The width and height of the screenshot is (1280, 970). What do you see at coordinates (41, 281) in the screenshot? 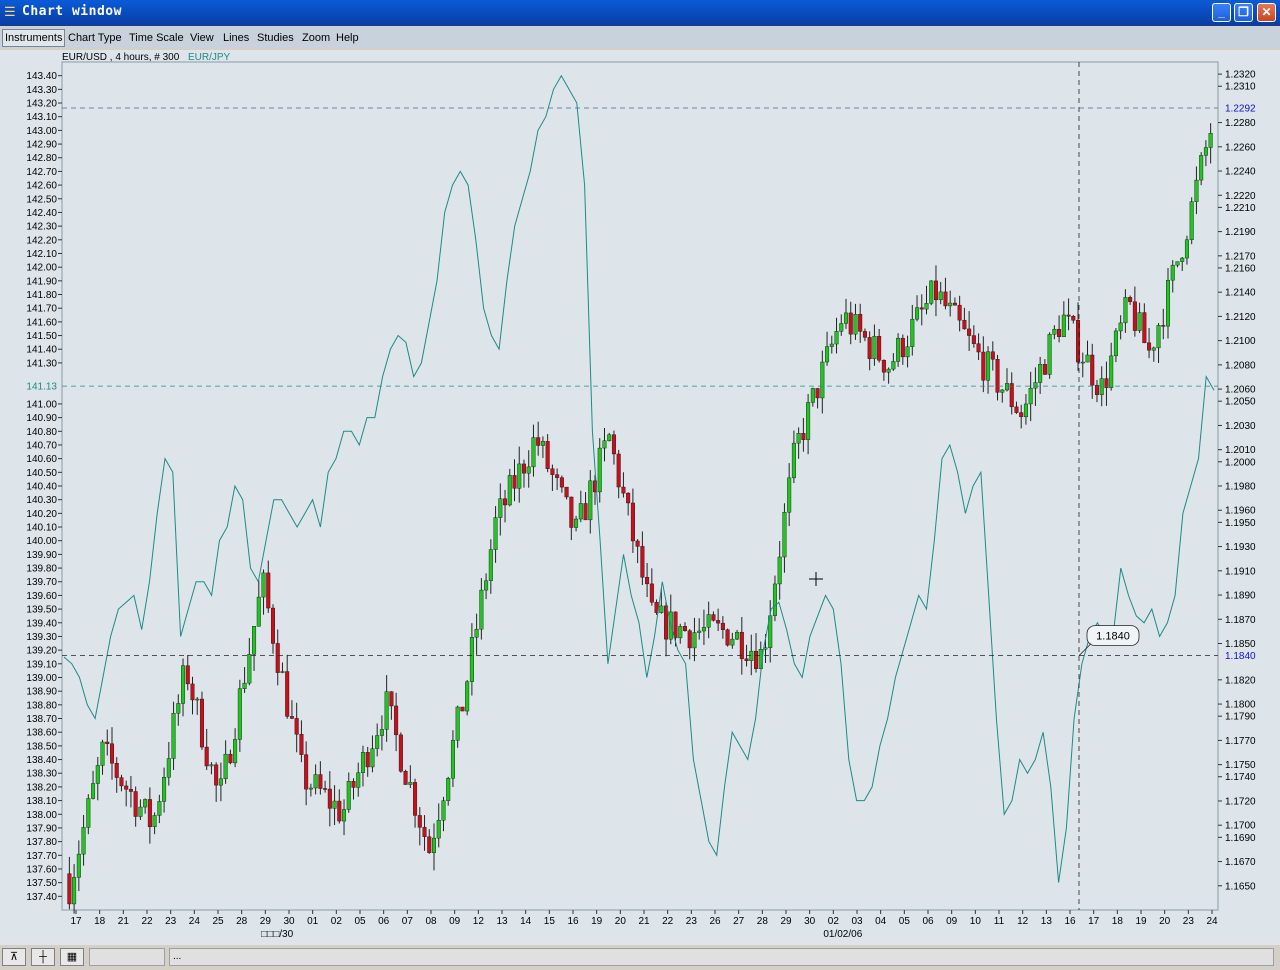
I see `left-tick-label: 141.90` at bounding box center [41, 281].